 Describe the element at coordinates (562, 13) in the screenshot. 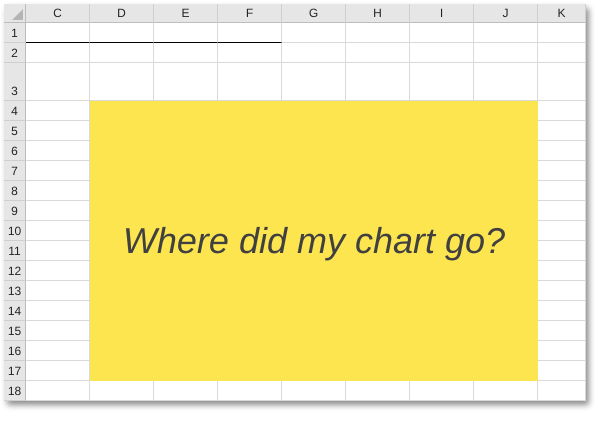

I see `column-header: K` at that location.